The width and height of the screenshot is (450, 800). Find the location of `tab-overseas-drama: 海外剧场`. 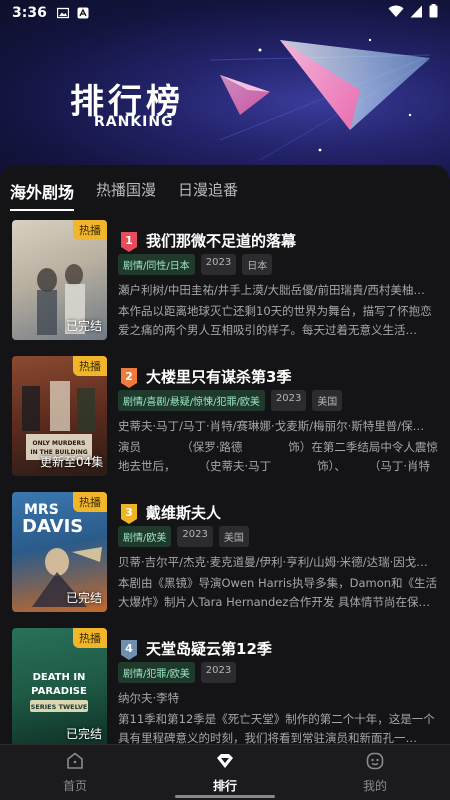

tab-overseas-drama: 海外剧场 is located at coordinates (42, 195).